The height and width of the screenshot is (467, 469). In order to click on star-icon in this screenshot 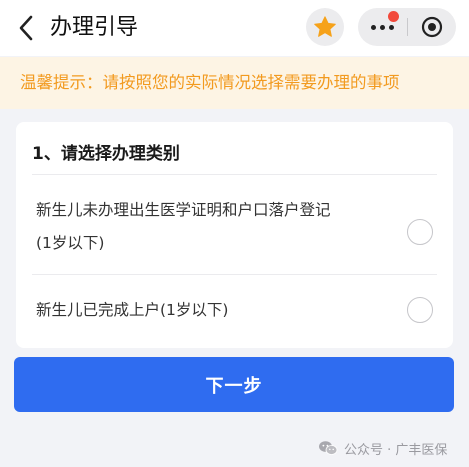, I will do `click(325, 26)`.